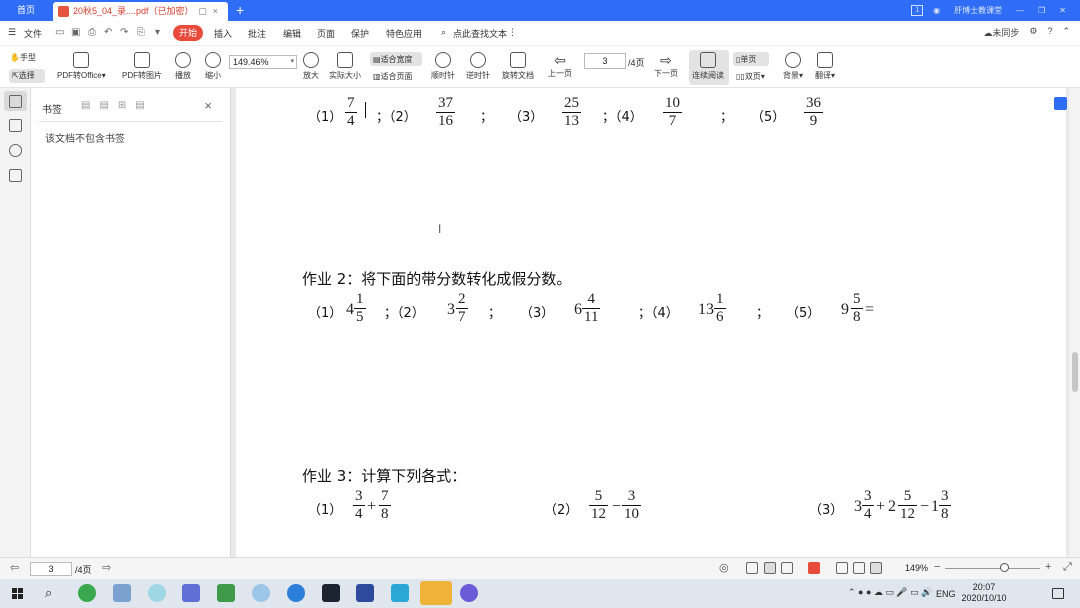 Image resolution: width=1080 pixels, height=608 pixels. What do you see at coordinates (842, 568) in the screenshot?
I see `fit-width-icon` at bounding box center [842, 568].